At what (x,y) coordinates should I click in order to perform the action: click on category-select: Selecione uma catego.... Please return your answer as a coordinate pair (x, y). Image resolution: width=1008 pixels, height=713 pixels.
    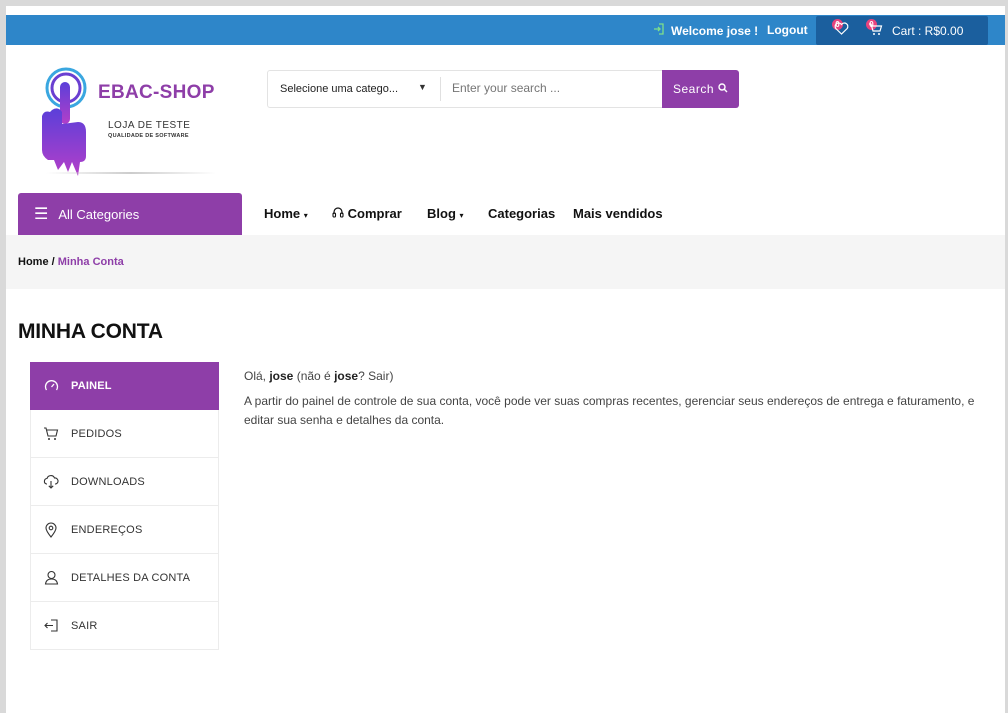
    Looking at the image, I should click on (339, 89).